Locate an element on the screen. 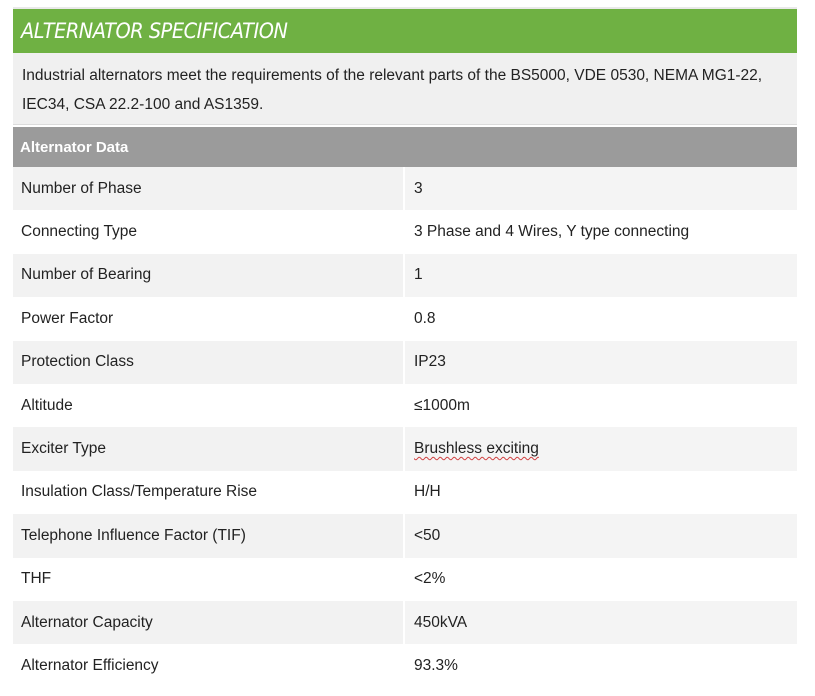 This screenshot has height=696, width=815. row-value: <2% is located at coordinates (430, 579).